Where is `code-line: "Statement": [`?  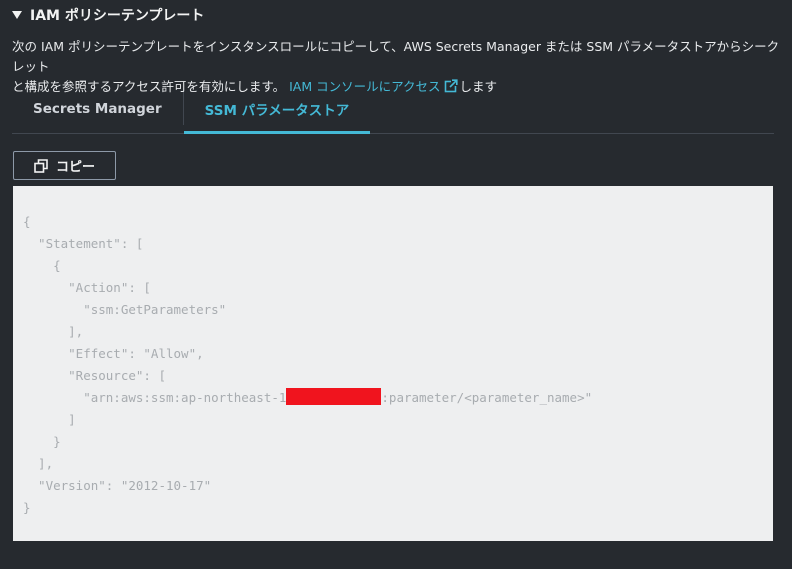 code-line: "Statement": [ is located at coordinates (83, 243).